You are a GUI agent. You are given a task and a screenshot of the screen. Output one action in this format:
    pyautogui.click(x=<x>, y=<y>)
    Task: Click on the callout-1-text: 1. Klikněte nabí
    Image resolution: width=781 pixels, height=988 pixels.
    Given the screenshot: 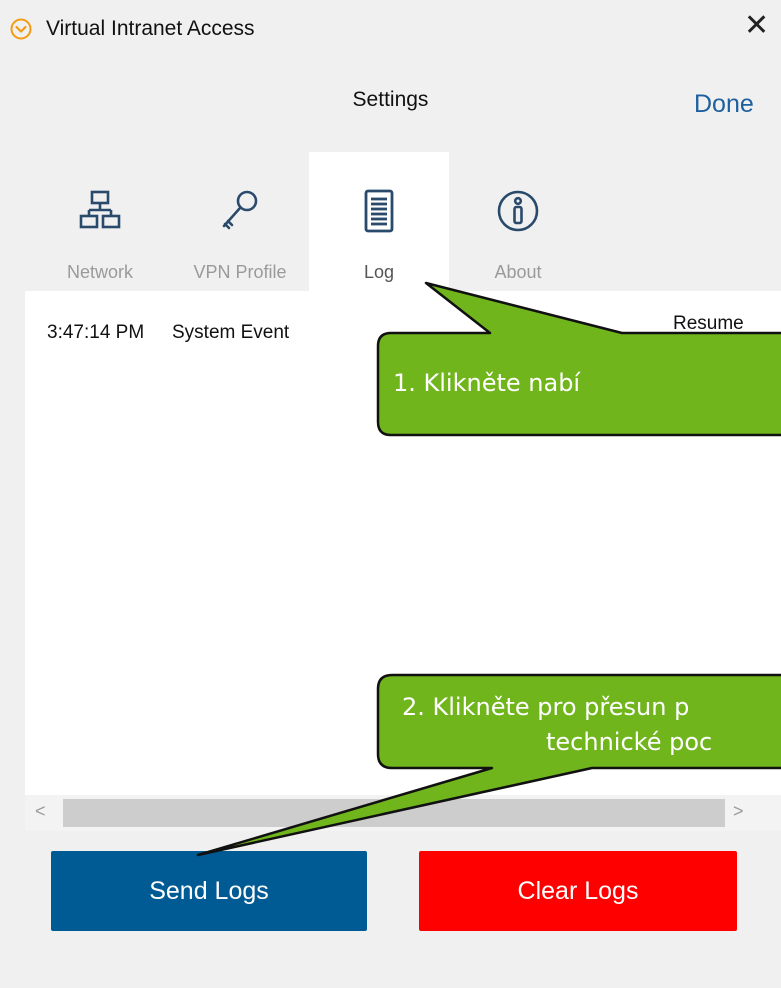 What is the action you would take?
    pyautogui.click(x=487, y=383)
    